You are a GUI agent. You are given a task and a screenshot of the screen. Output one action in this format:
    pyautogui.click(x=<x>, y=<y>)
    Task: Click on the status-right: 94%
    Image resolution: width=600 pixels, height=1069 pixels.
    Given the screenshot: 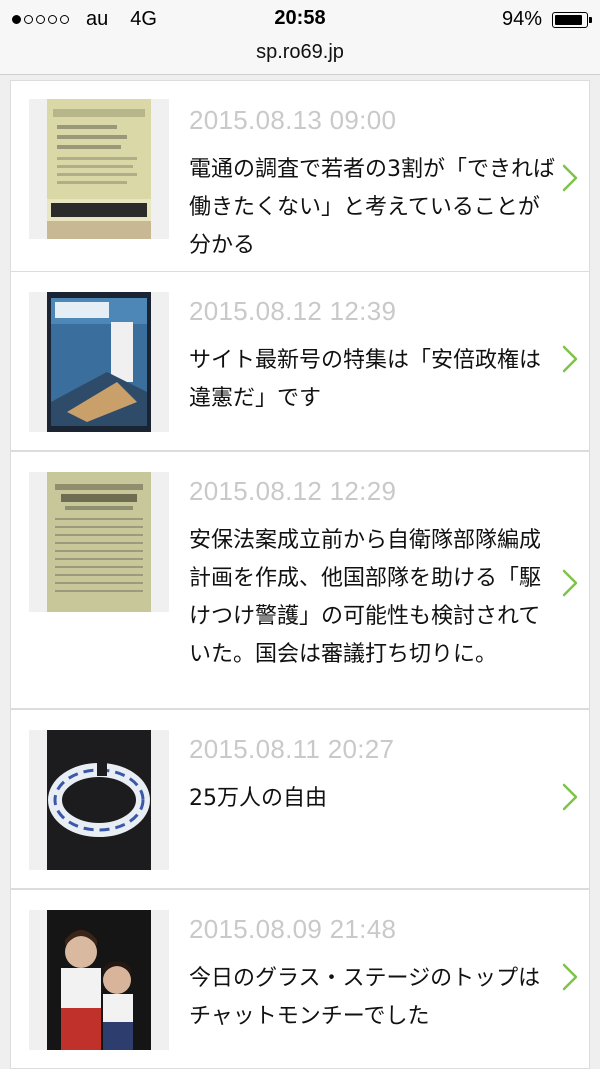 What is the action you would take?
    pyautogui.click(x=546, y=19)
    